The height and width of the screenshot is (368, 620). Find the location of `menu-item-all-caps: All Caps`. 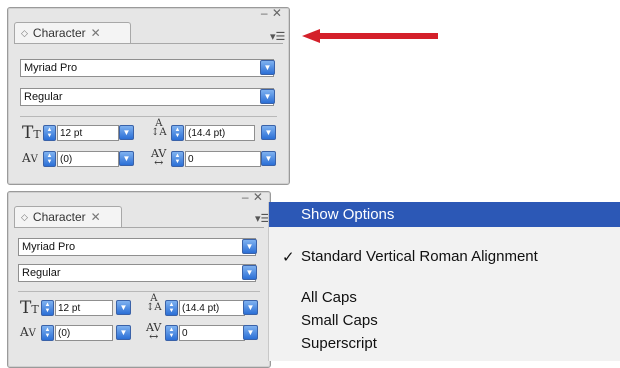

menu-item-all-caps: All Caps is located at coordinates (329, 297).